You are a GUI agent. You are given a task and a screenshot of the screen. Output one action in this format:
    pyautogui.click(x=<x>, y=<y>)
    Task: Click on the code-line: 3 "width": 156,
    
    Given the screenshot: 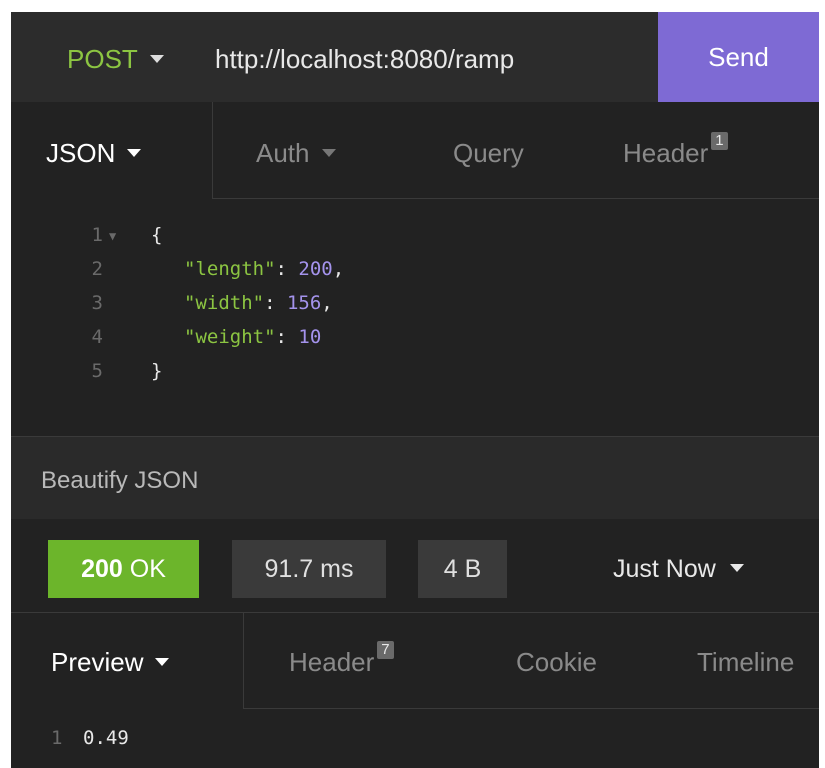 What is the action you would take?
    pyautogui.click(x=415, y=303)
    